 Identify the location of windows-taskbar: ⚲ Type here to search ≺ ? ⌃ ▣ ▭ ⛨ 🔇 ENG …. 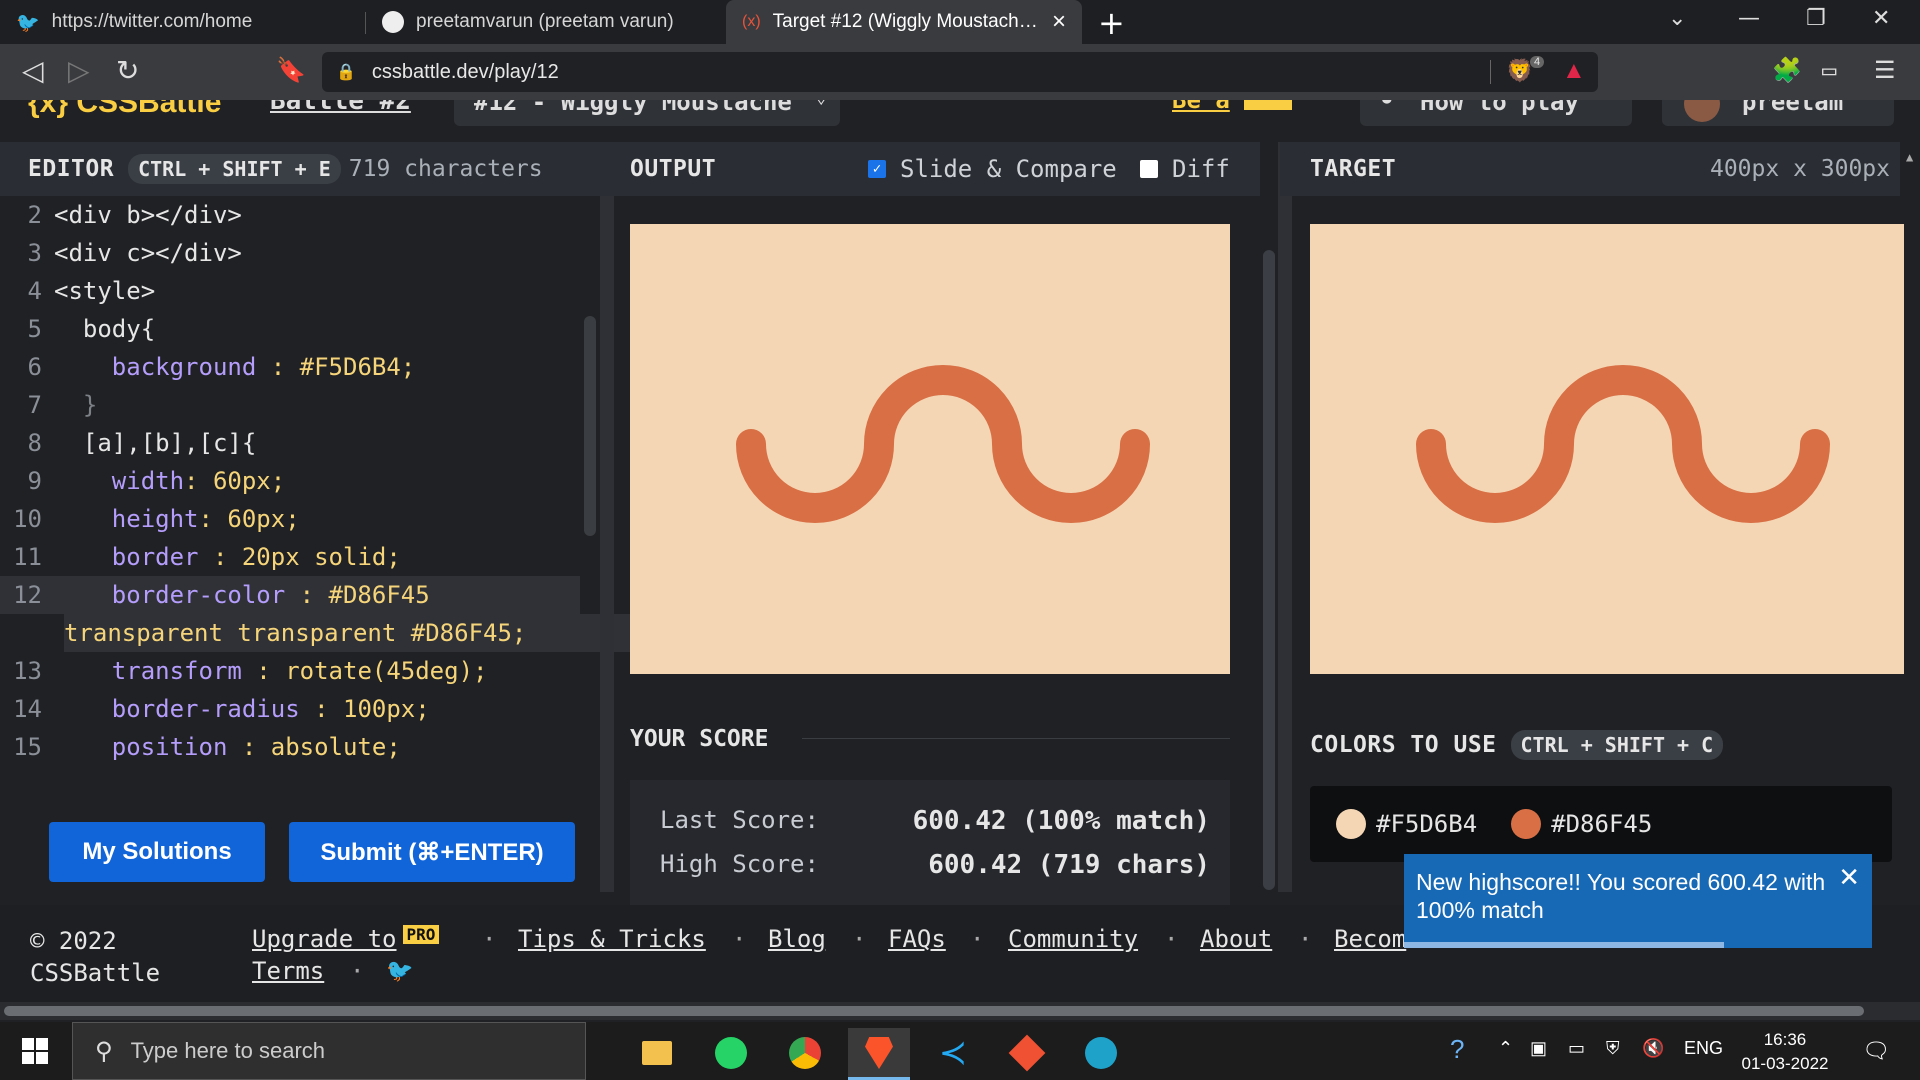
(960, 1051).